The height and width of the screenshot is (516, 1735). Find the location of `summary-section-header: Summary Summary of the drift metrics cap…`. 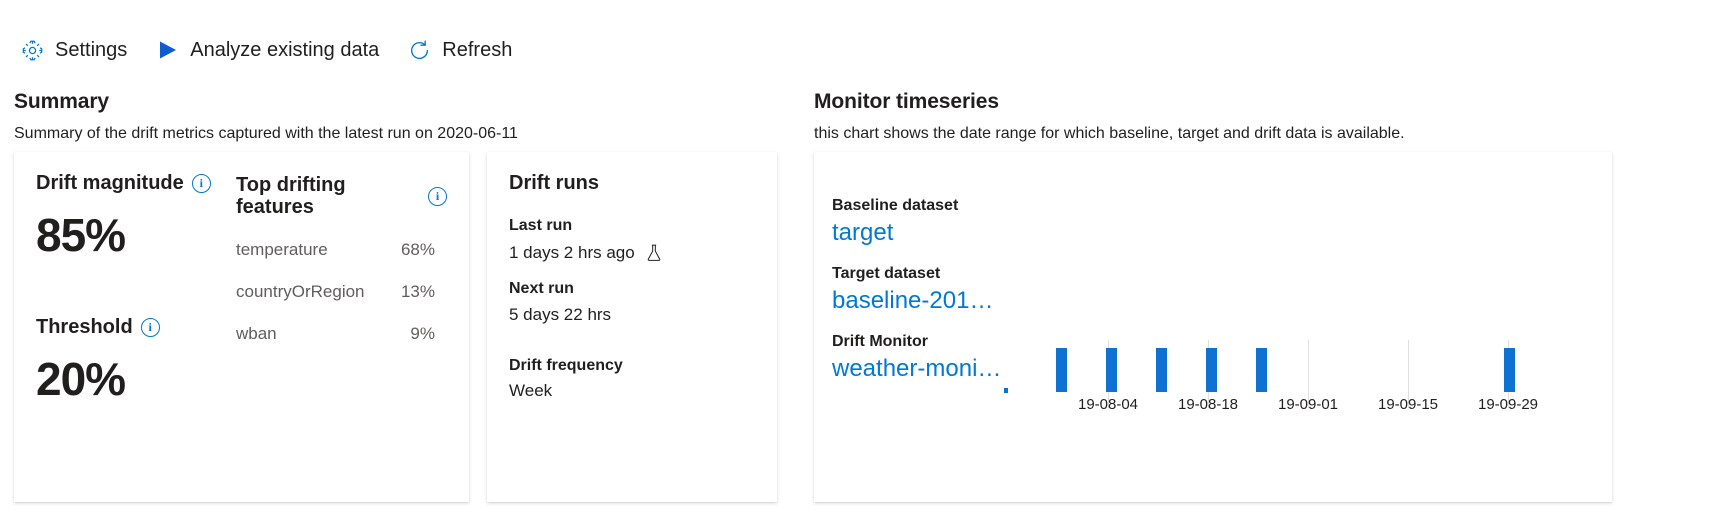

summary-section-header: Summary Summary of the drift metrics cap… is located at coordinates (394, 117).